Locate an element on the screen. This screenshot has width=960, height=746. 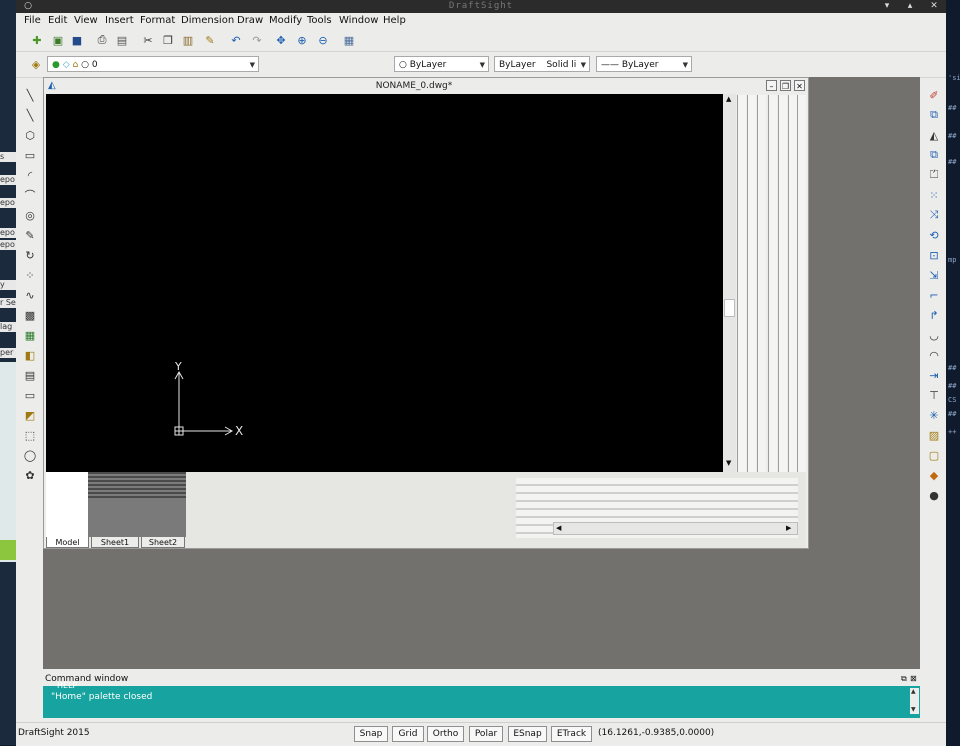
scroll-thumb is located at coordinates (729, 308).